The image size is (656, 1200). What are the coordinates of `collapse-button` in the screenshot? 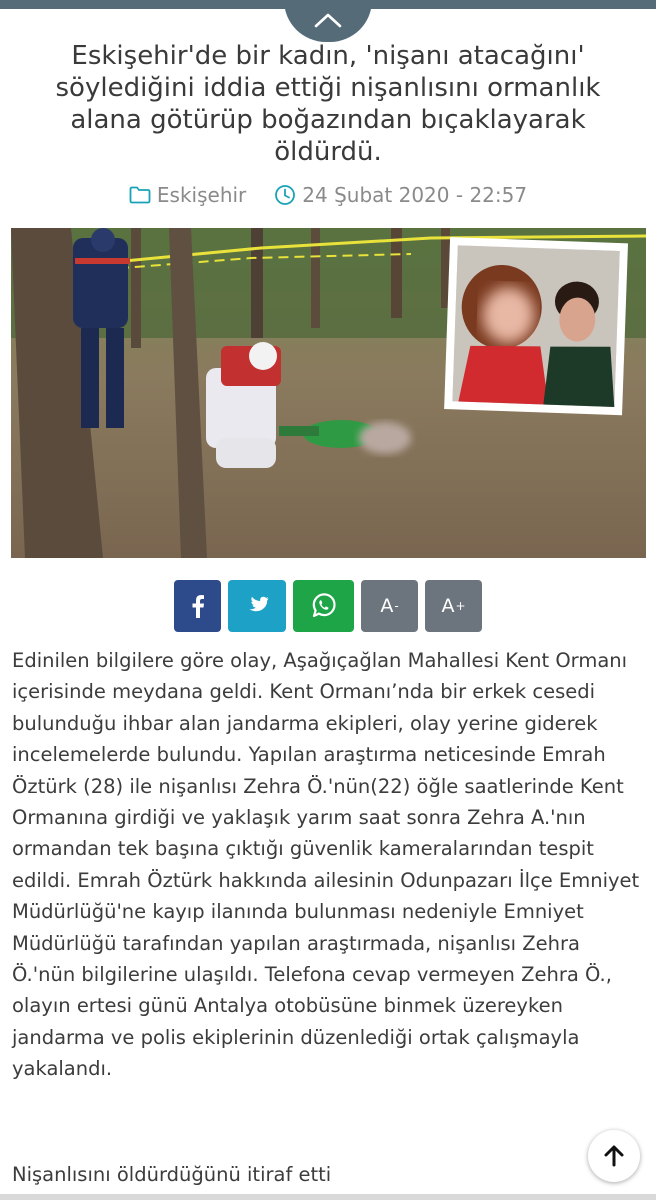 It's located at (328, 21).